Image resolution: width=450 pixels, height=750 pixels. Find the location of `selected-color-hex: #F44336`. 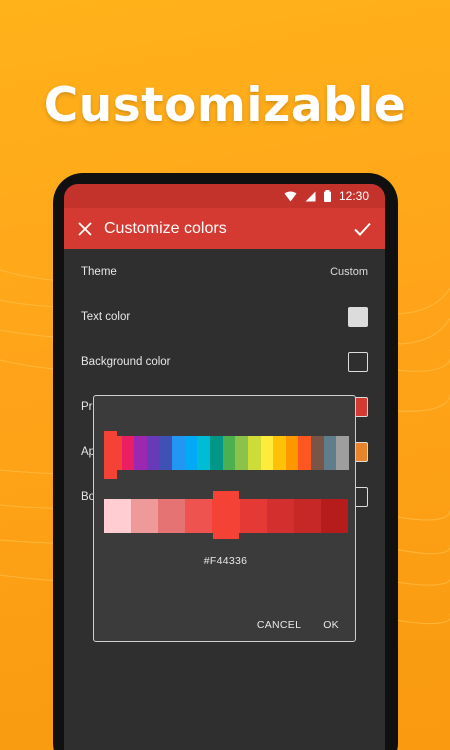

selected-color-hex: #F44336 is located at coordinates (225, 561).